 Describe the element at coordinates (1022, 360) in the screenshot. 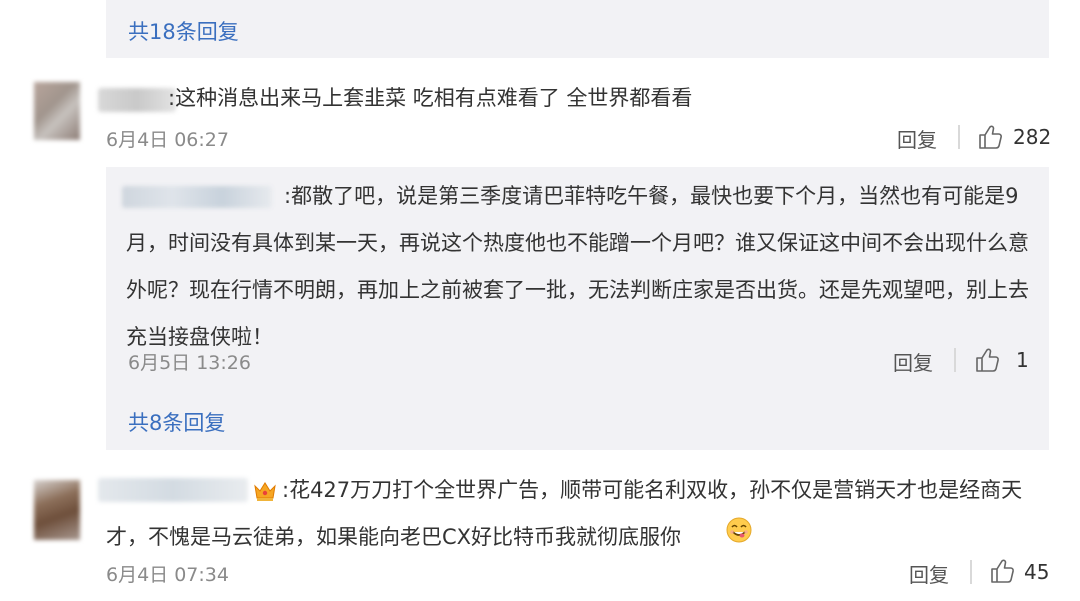

I see `like-count: 1` at that location.